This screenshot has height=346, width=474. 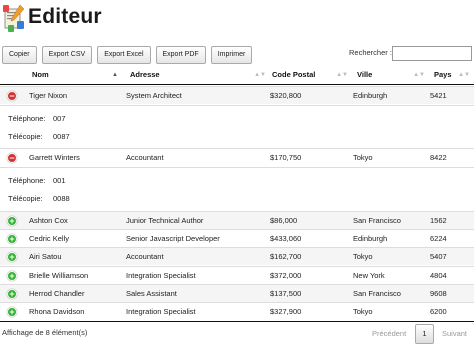 I want to click on export-pdf-button: Export PDF, so click(x=180, y=55).